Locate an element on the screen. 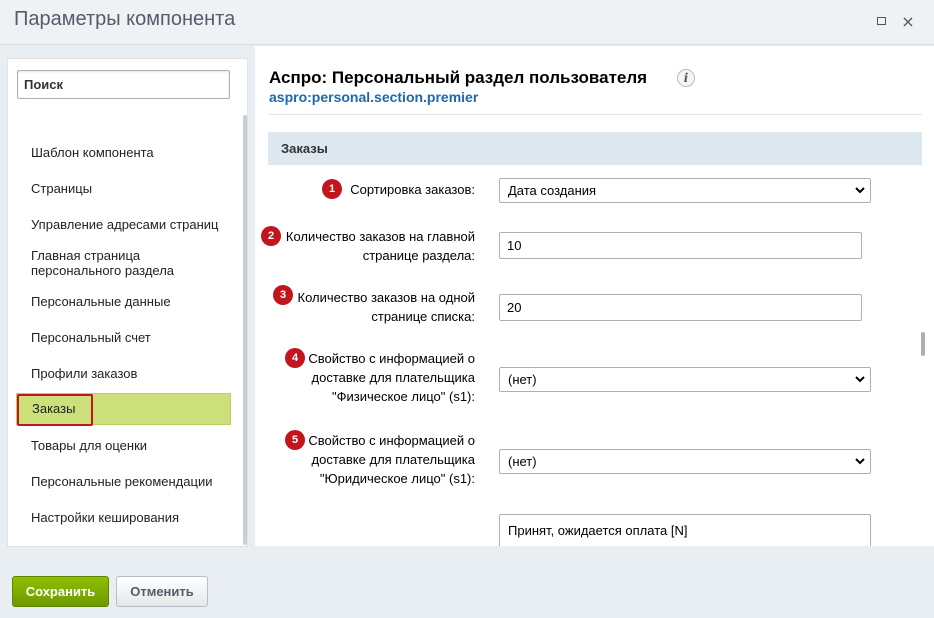 Image resolution: width=934 pixels, height=618 pixels. maximize-icon is located at coordinates (881, 21).